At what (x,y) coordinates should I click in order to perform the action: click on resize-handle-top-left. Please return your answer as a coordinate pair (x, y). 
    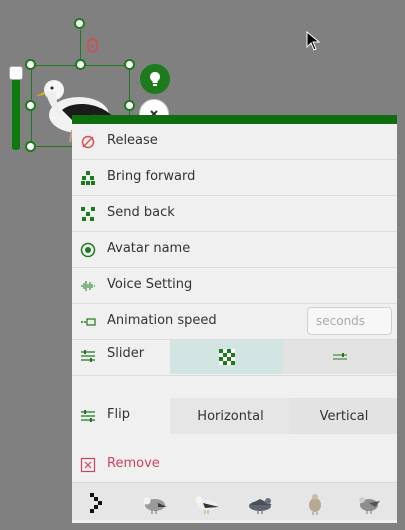
    Looking at the image, I should click on (30, 64).